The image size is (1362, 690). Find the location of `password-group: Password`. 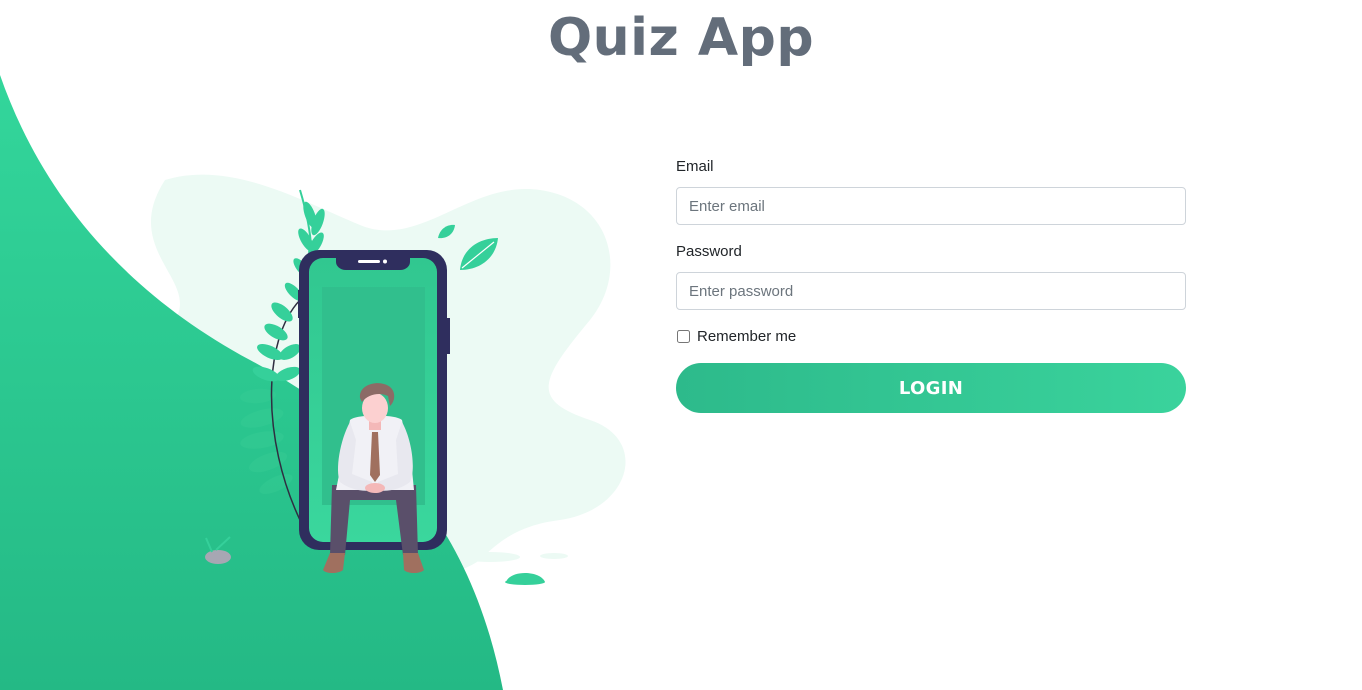

password-group: Password is located at coordinates (931, 275).